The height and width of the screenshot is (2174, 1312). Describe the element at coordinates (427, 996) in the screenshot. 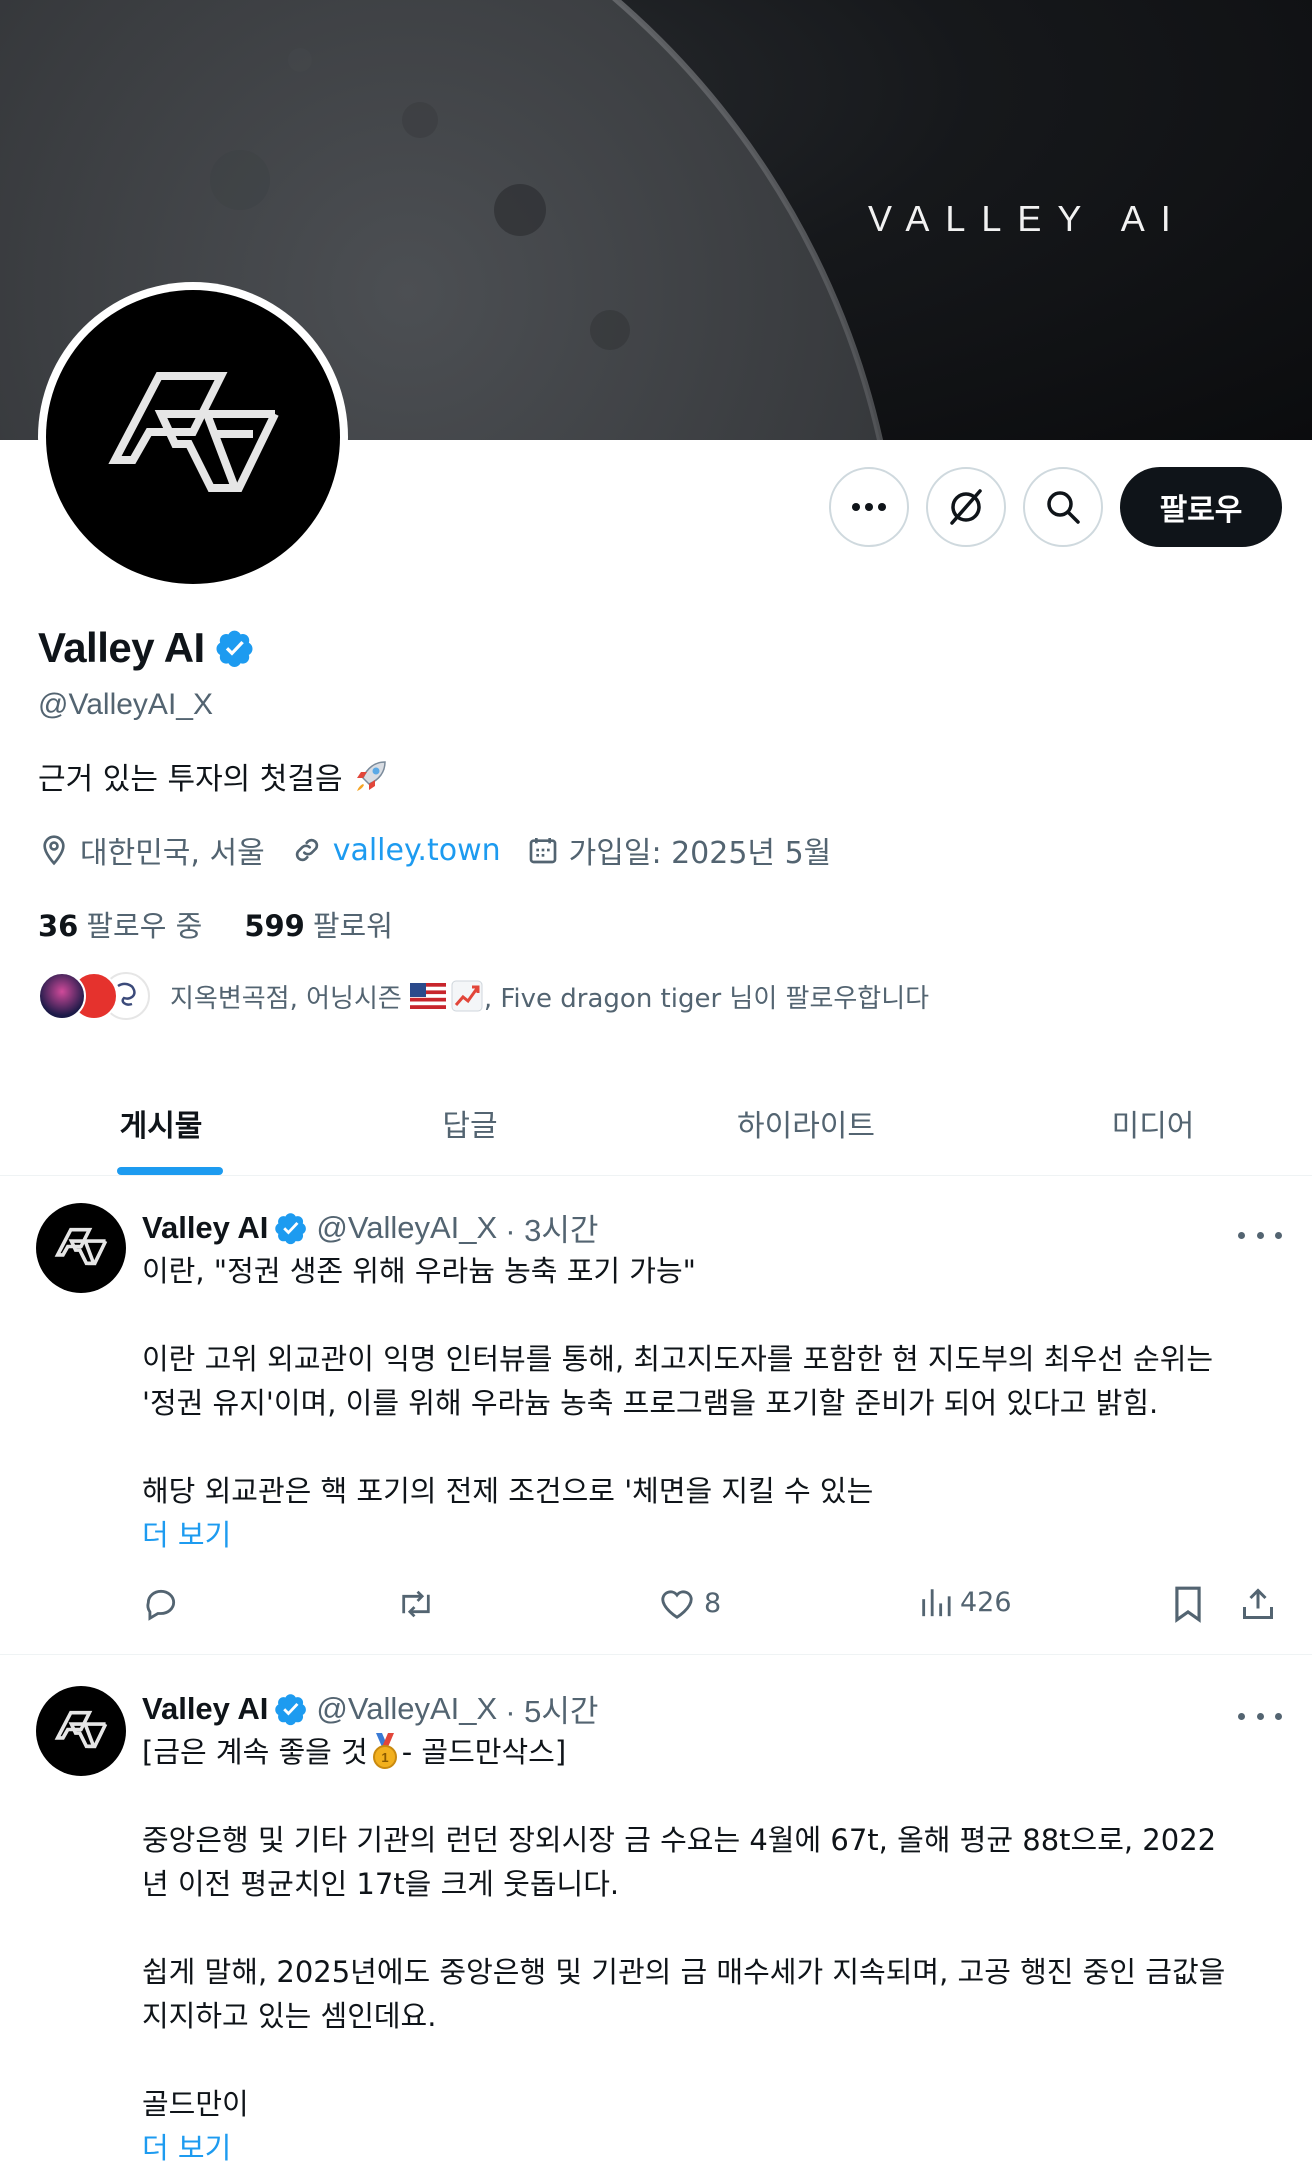

I see `us-flag-emoji-icon` at that location.